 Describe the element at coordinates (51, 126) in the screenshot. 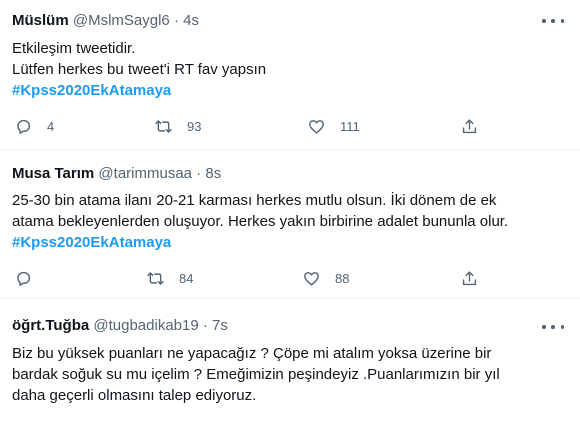

I see `reply-count: 4` at that location.